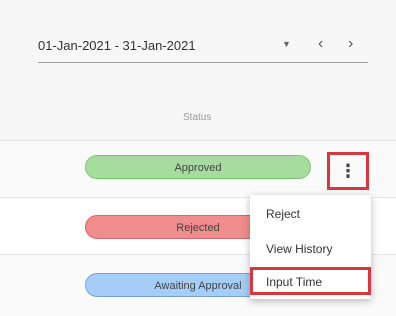 The height and width of the screenshot is (316, 396). Describe the element at coordinates (117, 45) in the screenshot. I see `date-range-value: 01-Jan-2021 - 31-Jan-2021` at that location.